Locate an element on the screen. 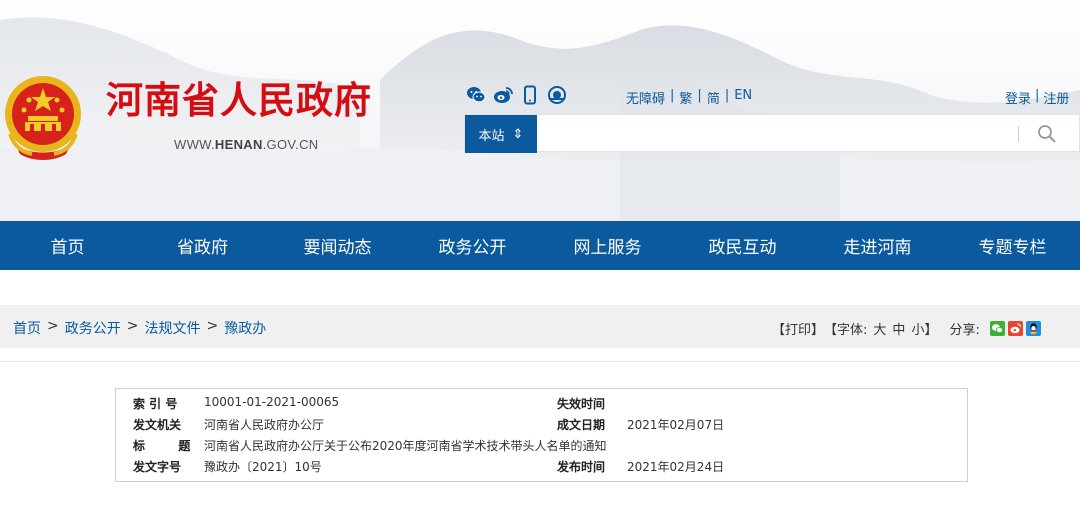 The image size is (1080, 512). share-qq-icon is located at coordinates (1033, 328).